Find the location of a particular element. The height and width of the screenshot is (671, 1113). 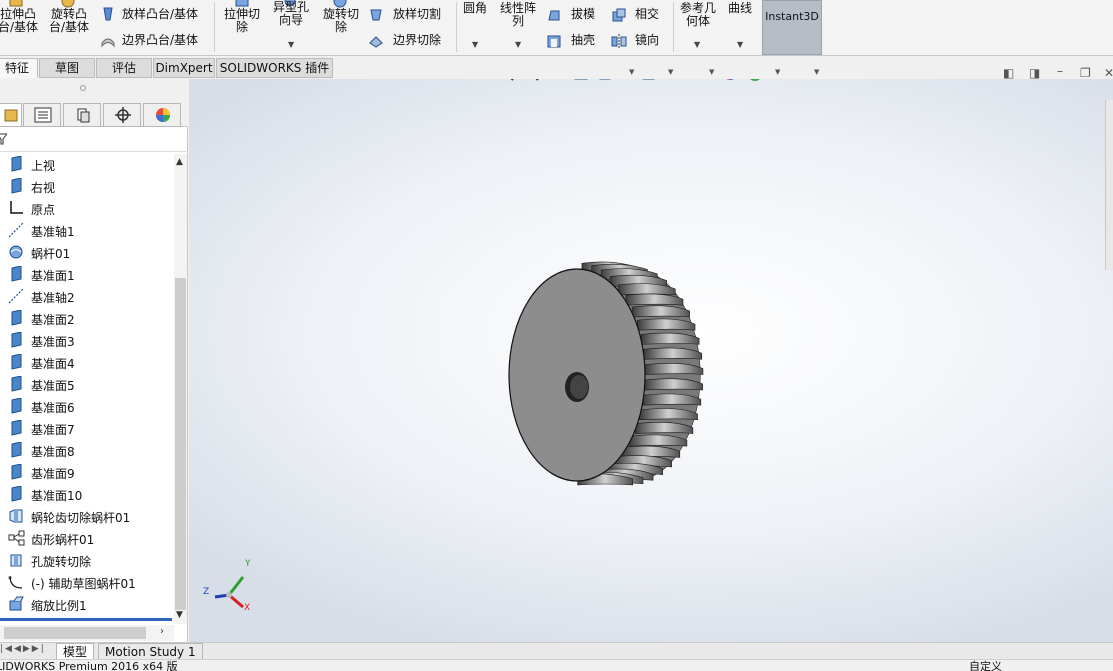

tree-vertical-scrollbar: ▲ ▼ is located at coordinates (180, 389).